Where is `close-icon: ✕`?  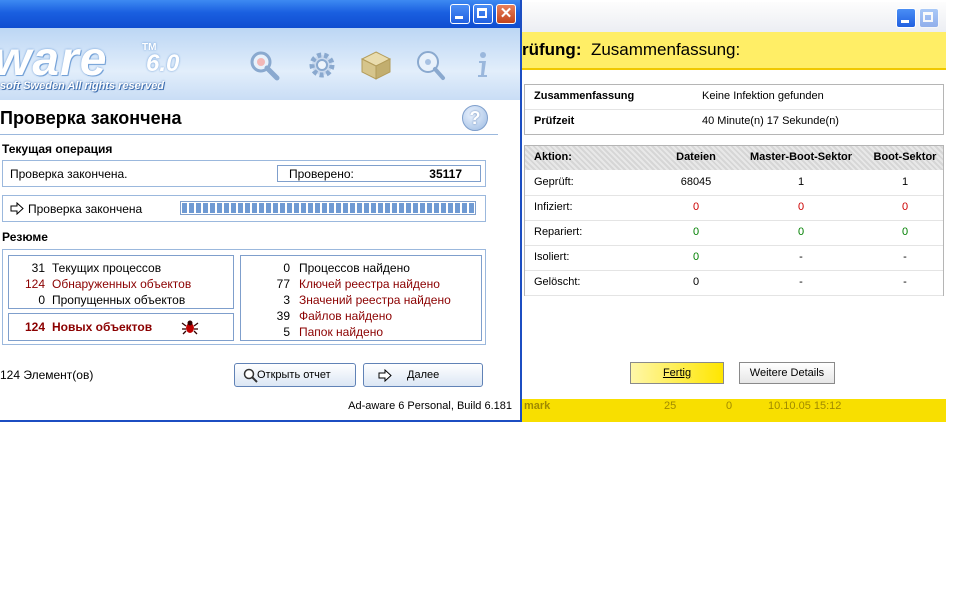
close-icon: ✕ is located at coordinates (506, 13).